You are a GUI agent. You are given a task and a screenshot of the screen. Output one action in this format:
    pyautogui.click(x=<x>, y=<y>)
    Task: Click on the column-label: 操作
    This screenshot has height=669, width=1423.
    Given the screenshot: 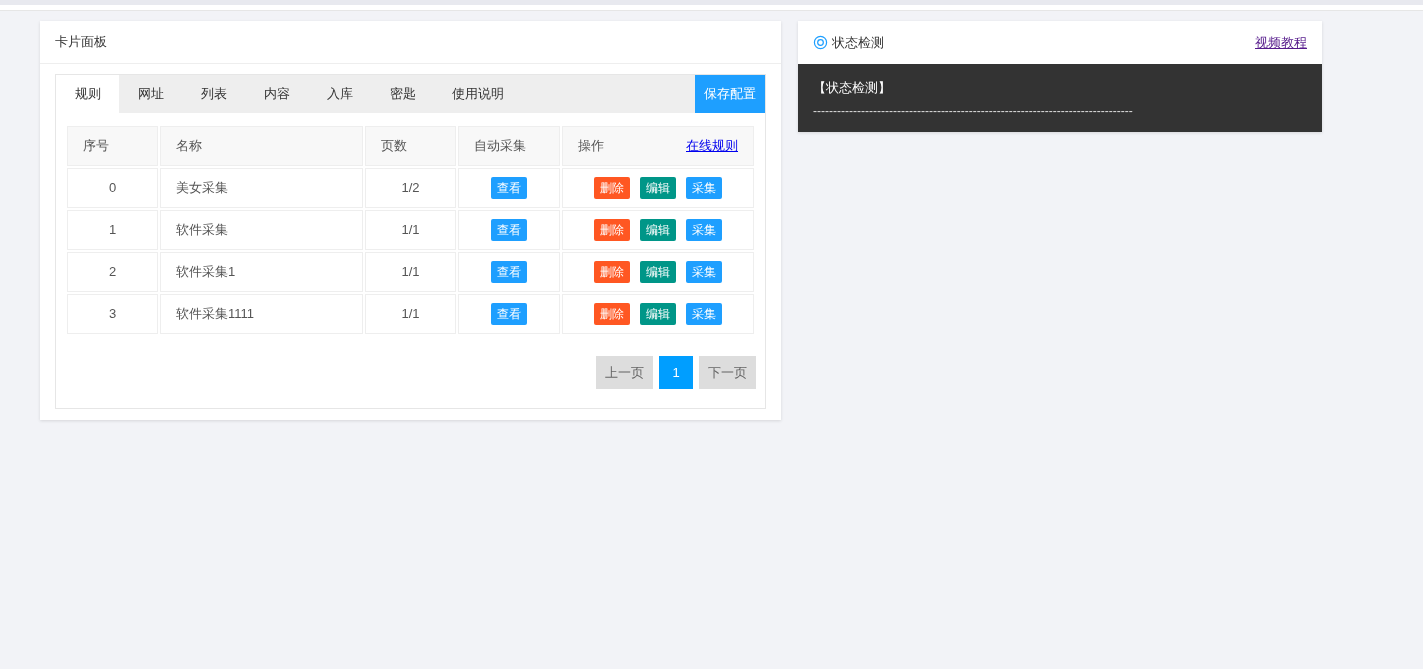 What is the action you would take?
    pyautogui.click(x=591, y=146)
    